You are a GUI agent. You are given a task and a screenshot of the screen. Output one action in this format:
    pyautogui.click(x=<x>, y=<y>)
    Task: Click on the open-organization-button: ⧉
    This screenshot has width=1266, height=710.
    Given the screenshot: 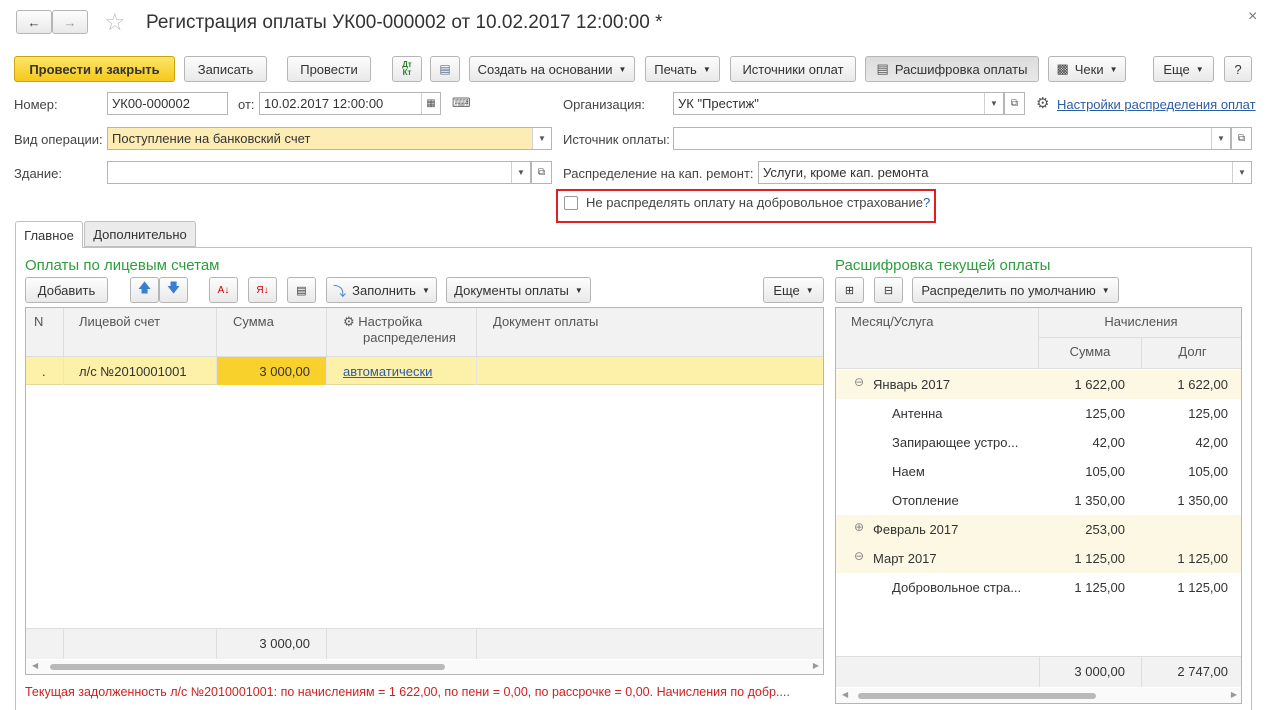 What is the action you would take?
    pyautogui.click(x=1014, y=103)
    